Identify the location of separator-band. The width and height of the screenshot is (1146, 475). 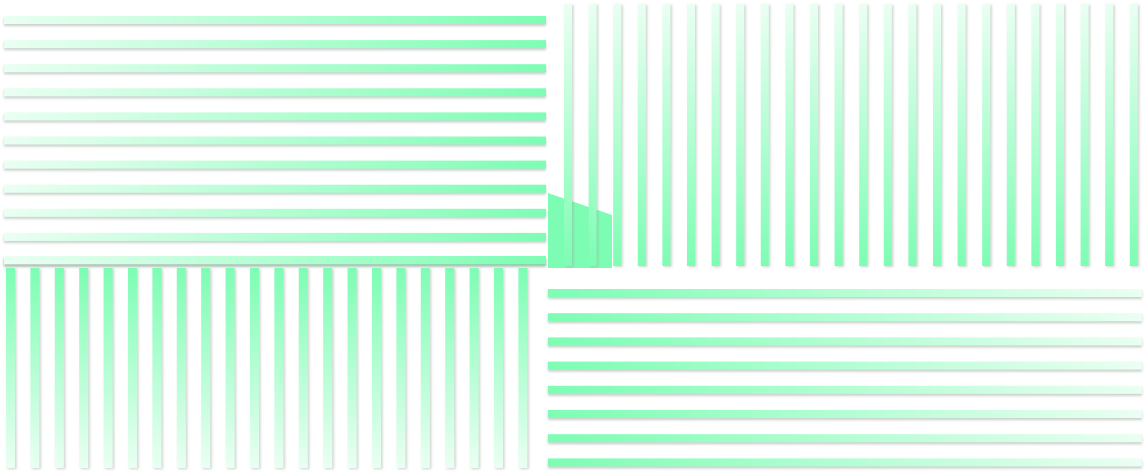
(275, 260).